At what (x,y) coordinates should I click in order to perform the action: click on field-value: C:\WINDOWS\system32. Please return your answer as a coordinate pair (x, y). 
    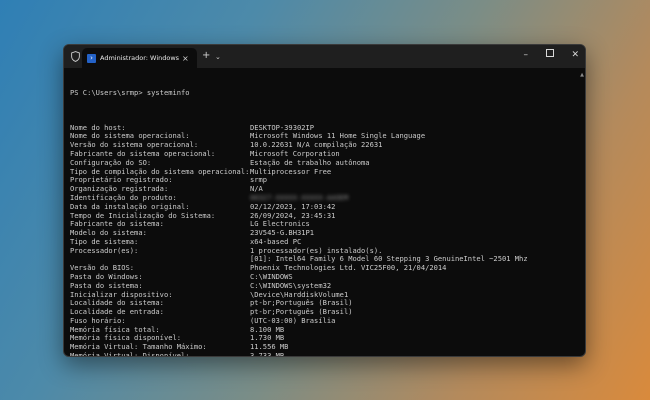
    Looking at the image, I should click on (291, 285).